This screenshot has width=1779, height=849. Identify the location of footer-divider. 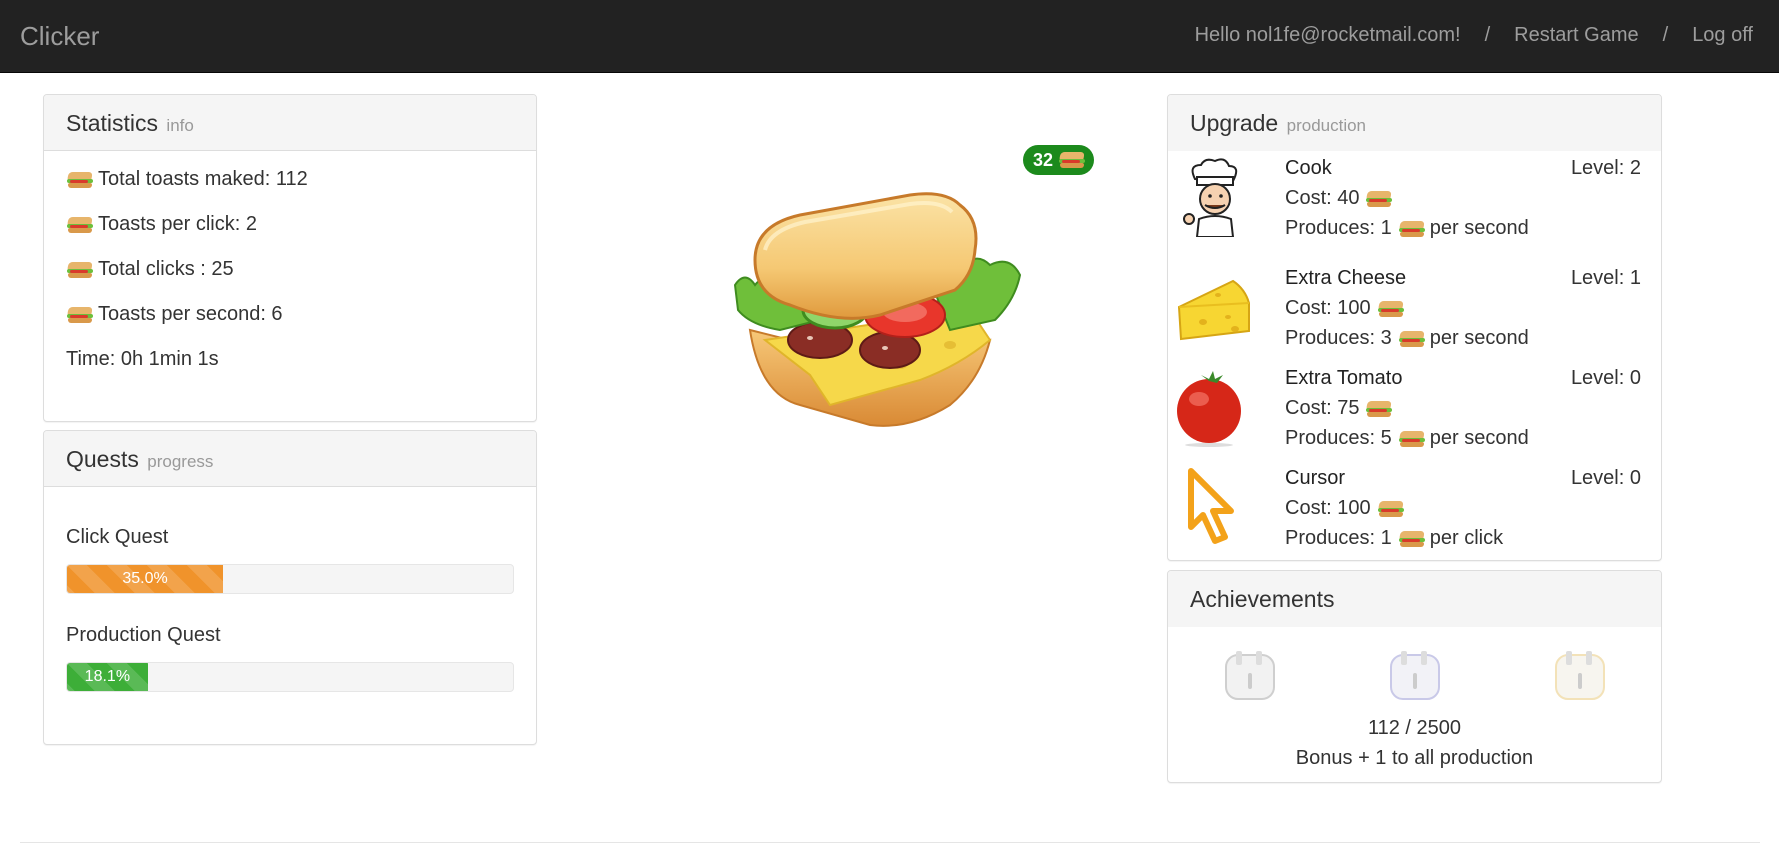
(890, 842).